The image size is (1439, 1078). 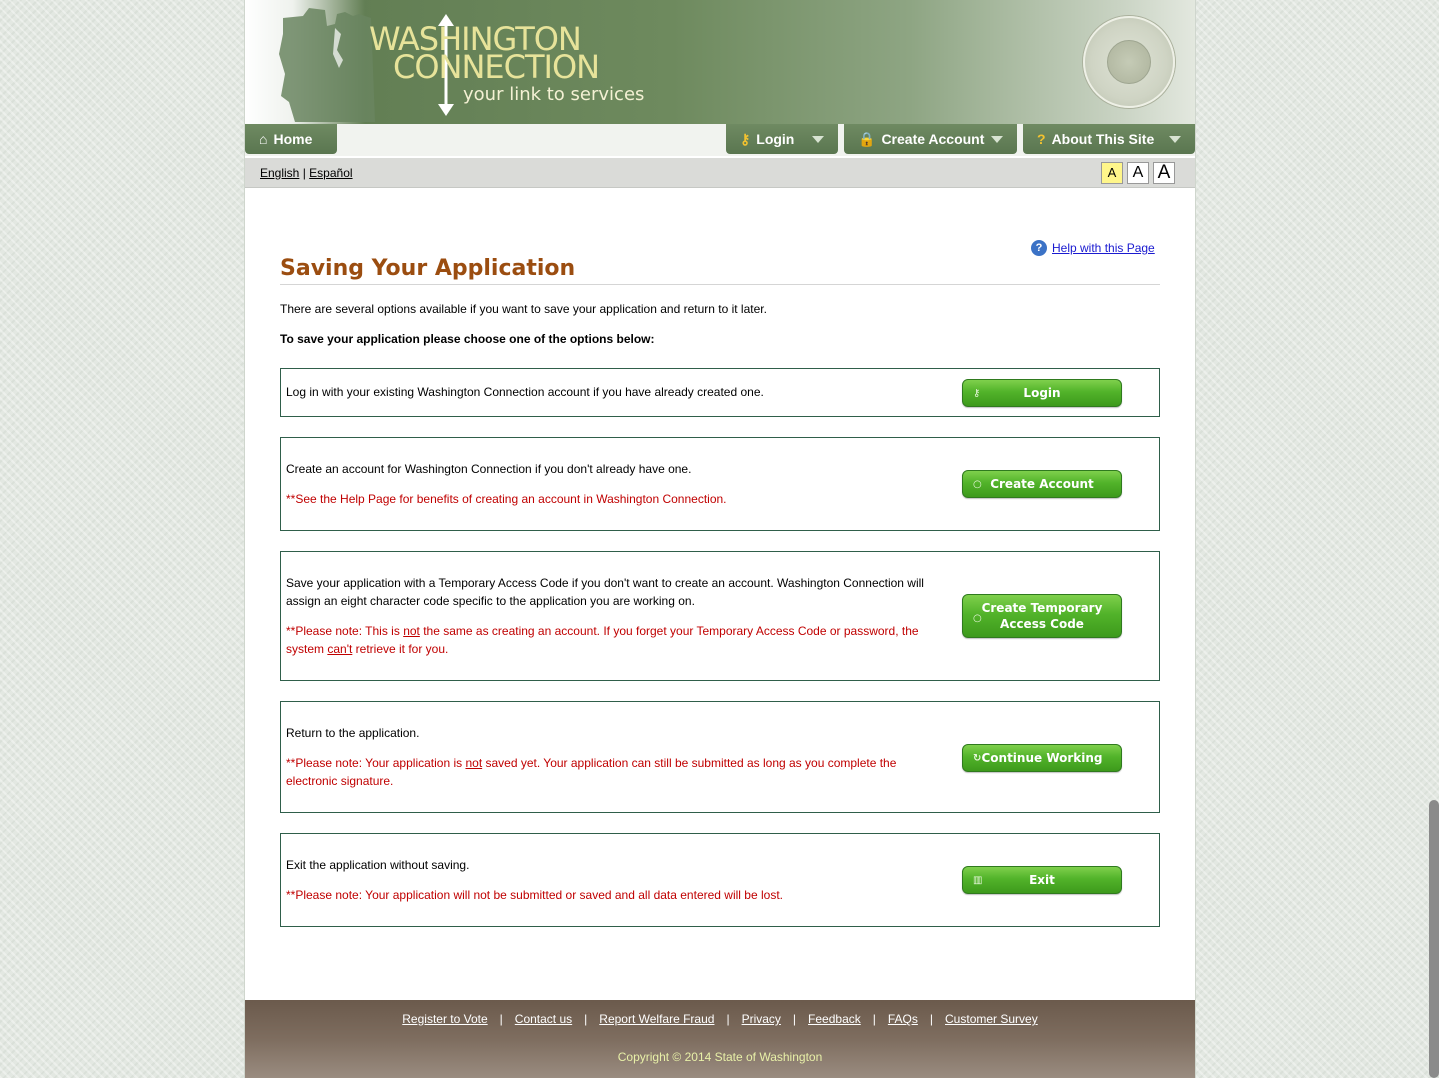 What do you see at coordinates (761, 1019) in the screenshot?
I see `footer-link-privacy: Privacy` at bounding box center [761, 1019].